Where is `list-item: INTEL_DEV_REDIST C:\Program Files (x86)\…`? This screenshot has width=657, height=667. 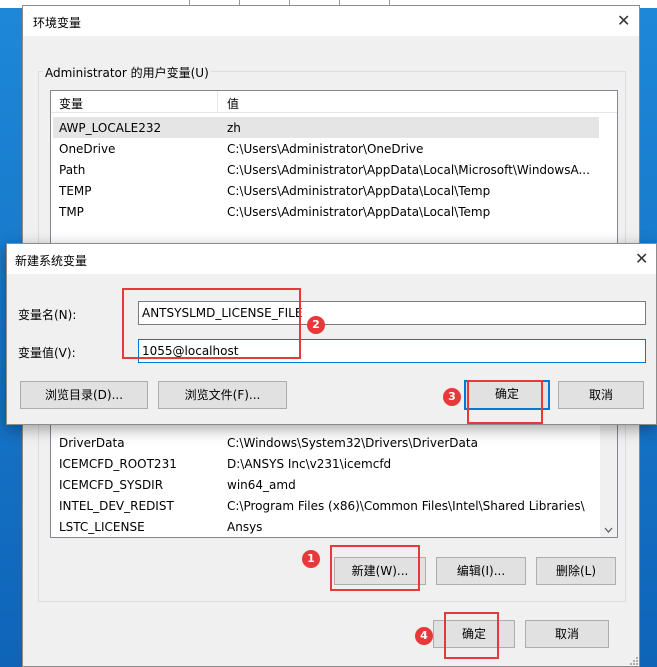 list-item: INTEL_DEV_REDIST C:\Program Files (x86)\… is located at coordinates (326, 505).